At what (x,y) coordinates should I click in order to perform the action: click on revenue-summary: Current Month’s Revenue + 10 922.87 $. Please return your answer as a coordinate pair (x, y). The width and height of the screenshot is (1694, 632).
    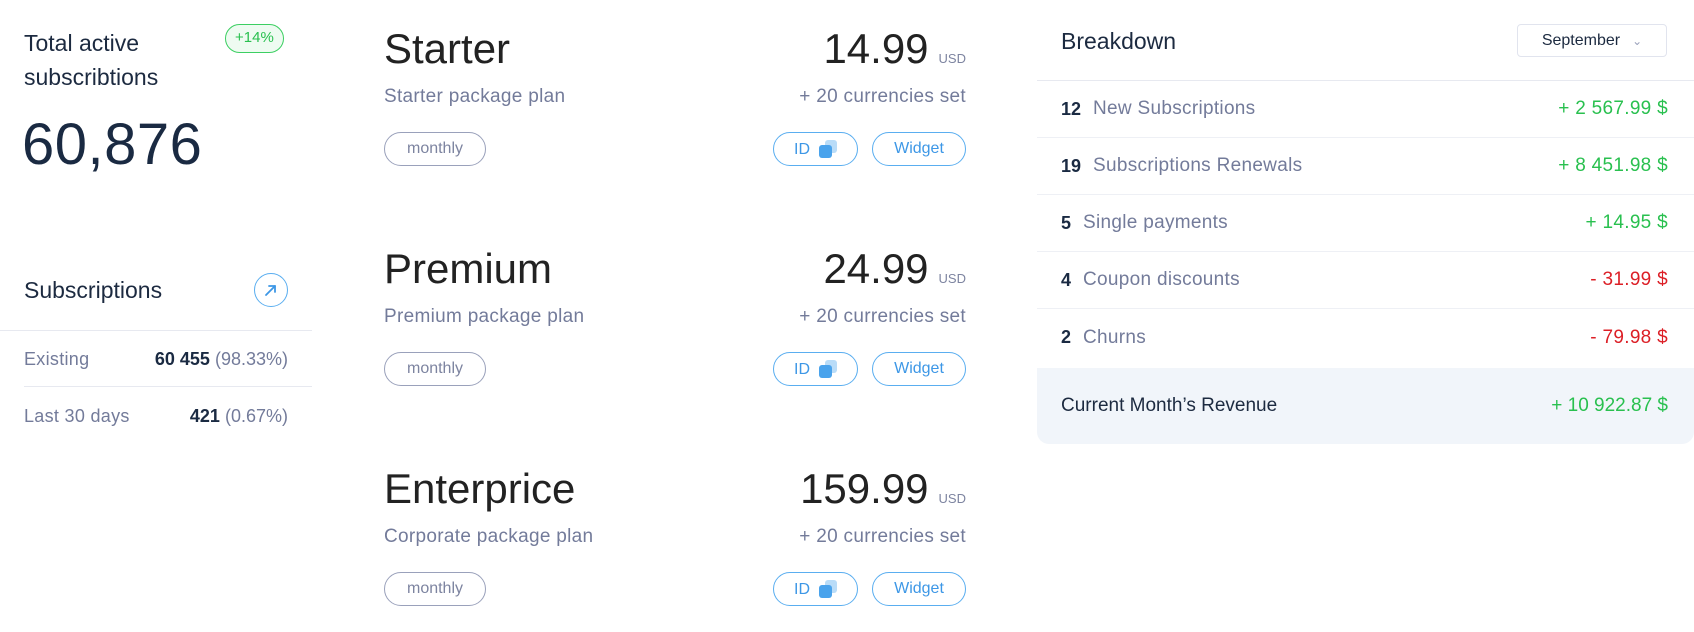
    Looking at the image, I should click on (1365, 406).